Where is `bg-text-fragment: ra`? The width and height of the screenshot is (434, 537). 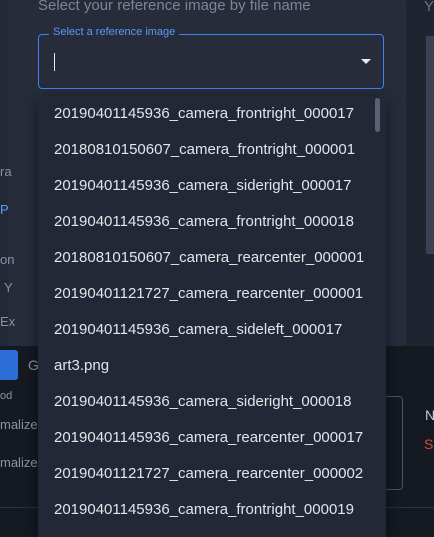 bg-text-fragment: ra is located at coordinates (6, 171).